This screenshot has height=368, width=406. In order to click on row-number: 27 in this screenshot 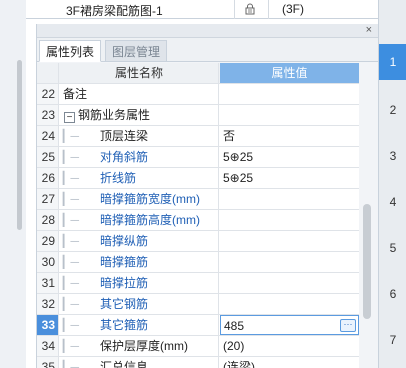, I will do `click(48, 199)`.